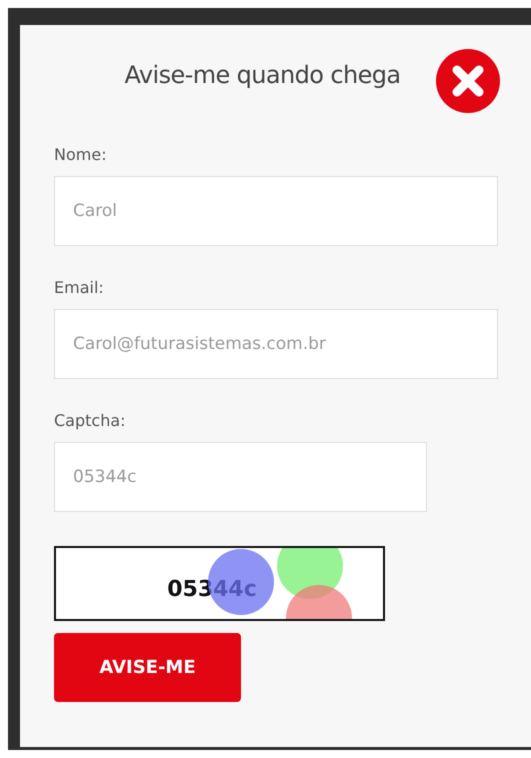 The image size is (531, 758). What do you see at coordinates (468, 81) in the screenshot?
I see `close-icon` at bounding box center [468, 81].